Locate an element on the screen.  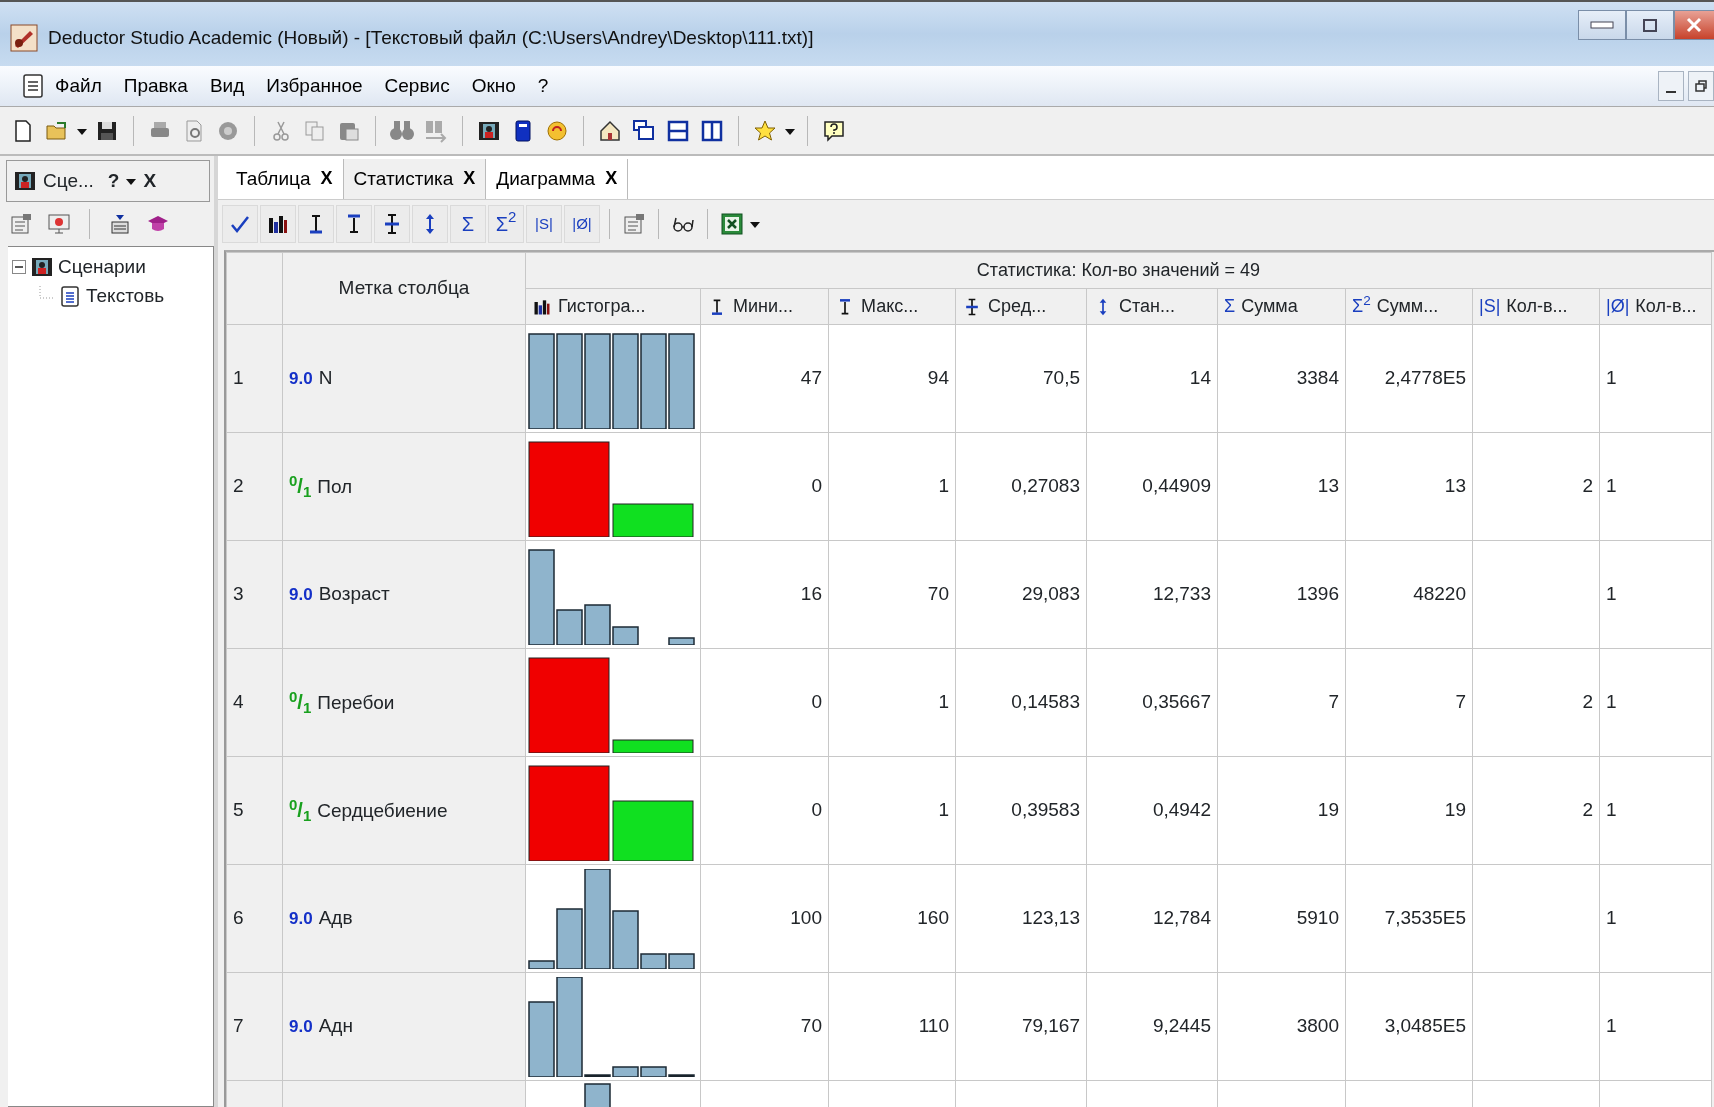
menu-item: Файл is located at coordinates (78, 86).